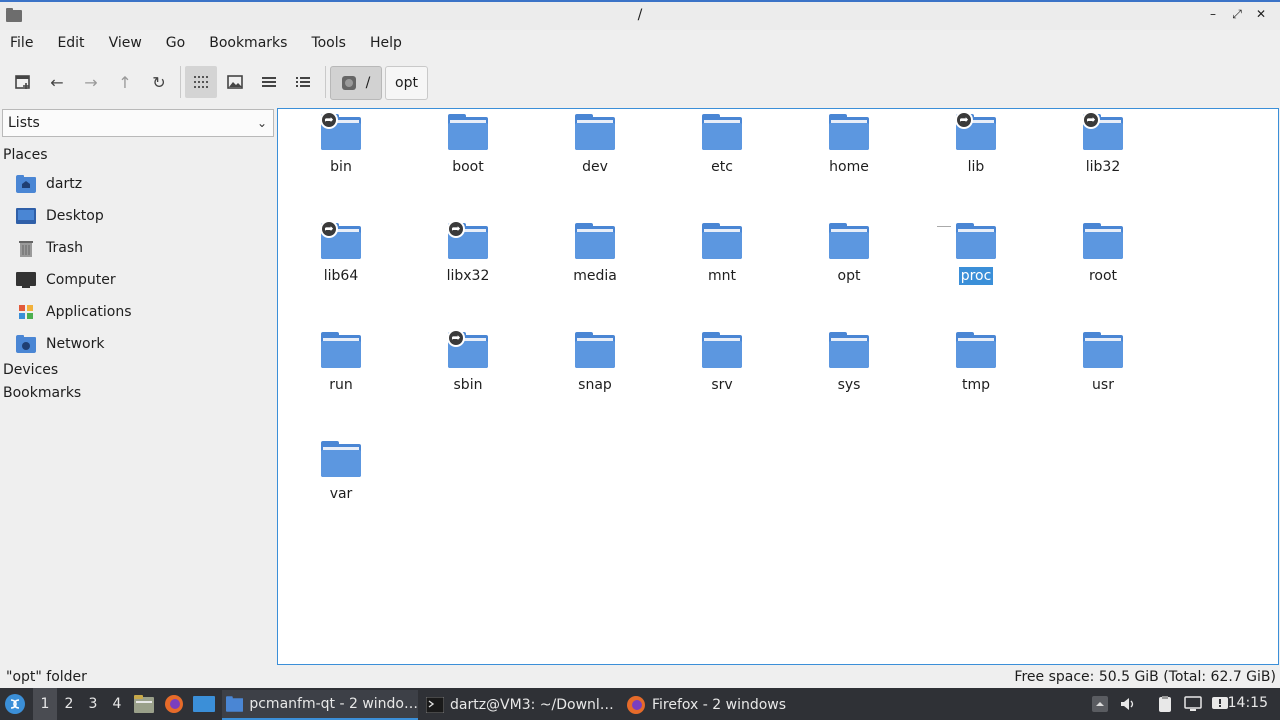  Describe the element at coordinates (1237, 14) in the screenshot. I see `maximize-icon: ⤢` at that location.